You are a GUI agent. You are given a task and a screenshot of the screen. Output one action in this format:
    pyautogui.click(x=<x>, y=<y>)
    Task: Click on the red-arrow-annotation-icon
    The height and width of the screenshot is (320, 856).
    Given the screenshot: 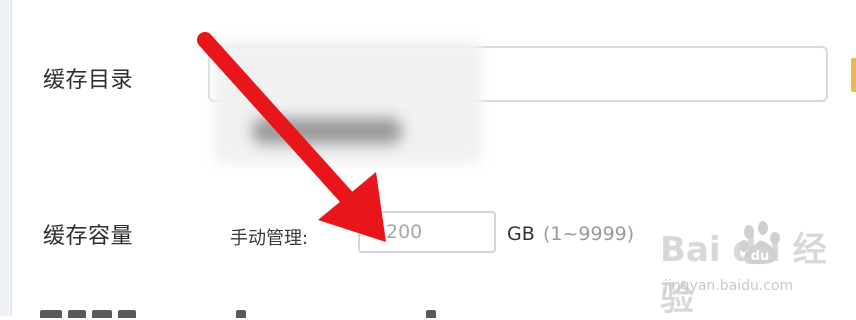 What is the action you would take?
    pyautogui.click(x=291, y=137)
    